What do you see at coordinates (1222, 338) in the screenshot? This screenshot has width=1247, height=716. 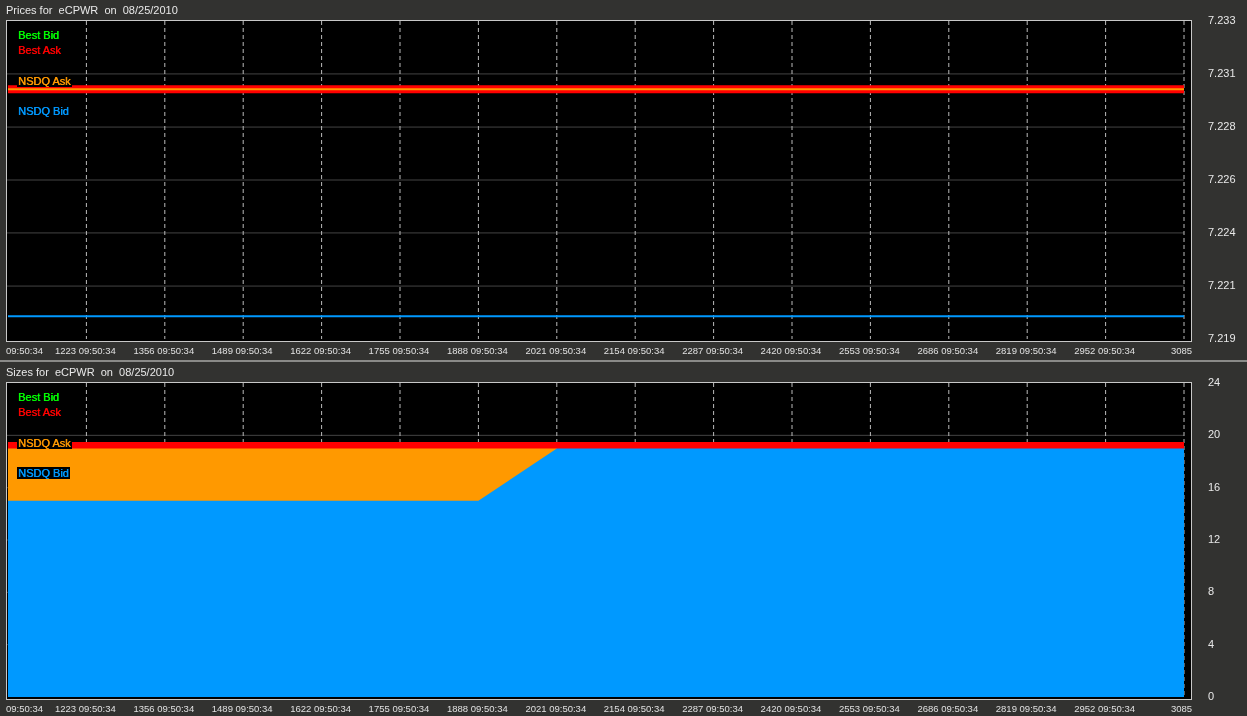 I see `y-axis-label: 7.219` at bounding box center [1222, 338].